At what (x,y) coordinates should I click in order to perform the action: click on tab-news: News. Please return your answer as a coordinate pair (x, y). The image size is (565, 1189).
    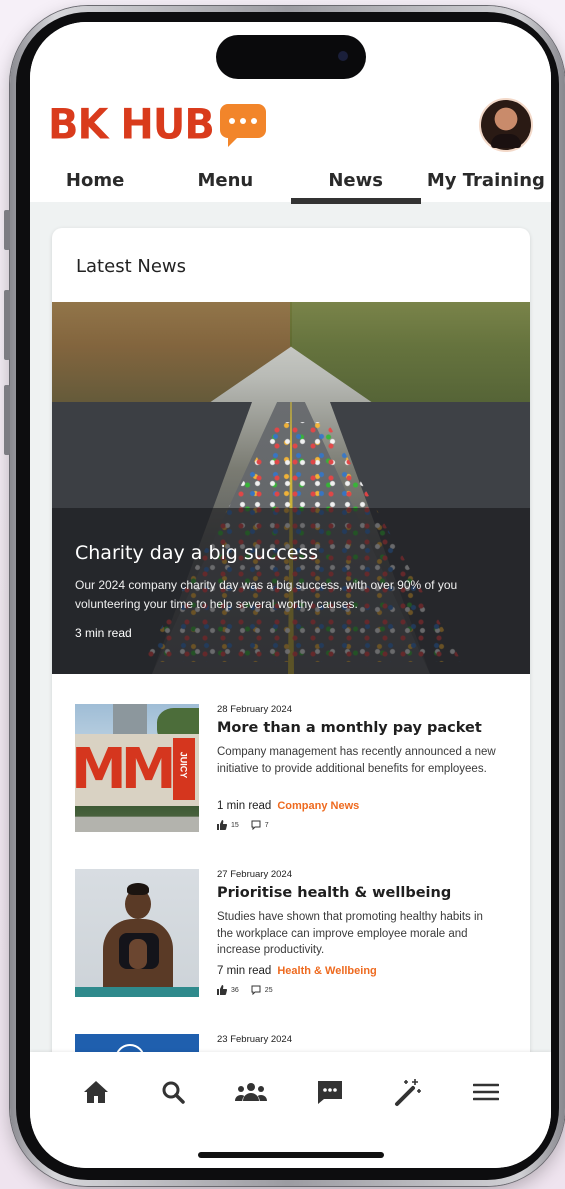
    Looking at the image, I should click on (356, 187).